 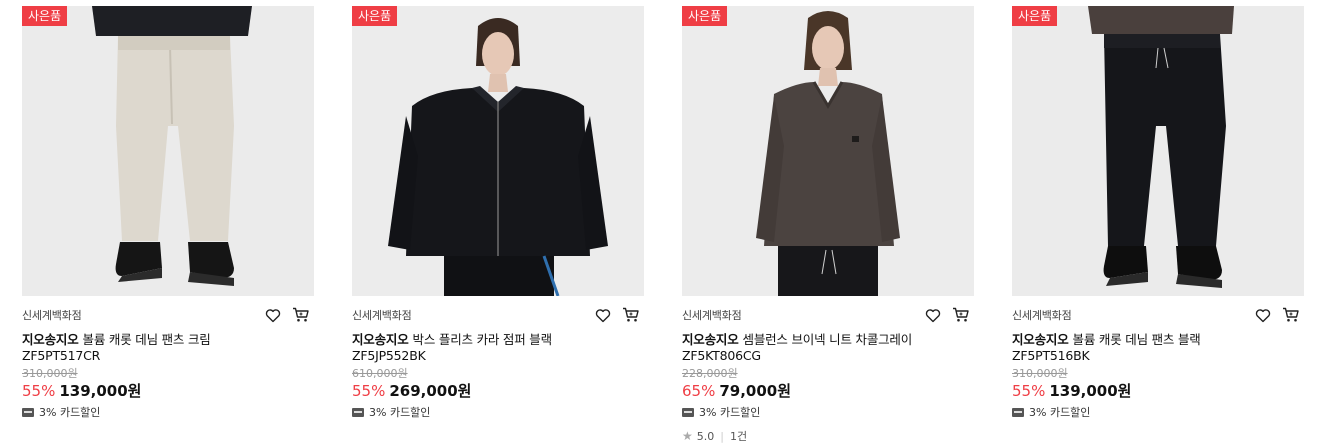 What do you see at coordinates (498, 391) in the screenshot?
I see `price-row: 55% 269,000원` at bounding box center [498, 391].